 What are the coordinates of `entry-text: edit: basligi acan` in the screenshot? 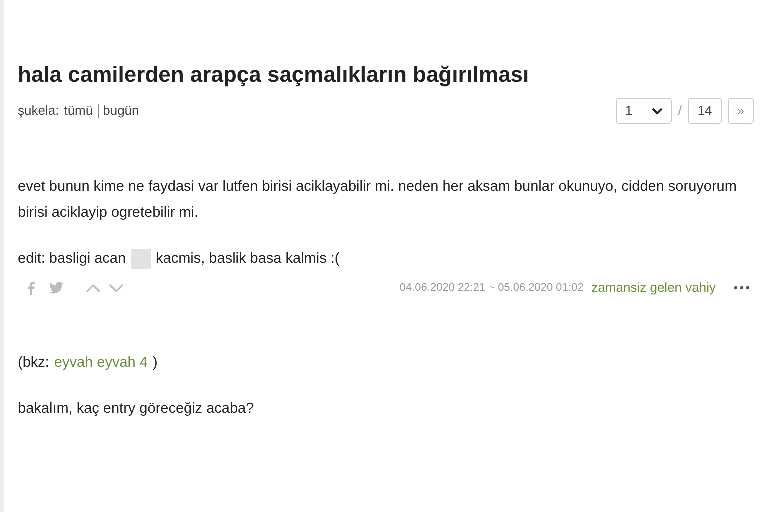 It's located at (72, 259).